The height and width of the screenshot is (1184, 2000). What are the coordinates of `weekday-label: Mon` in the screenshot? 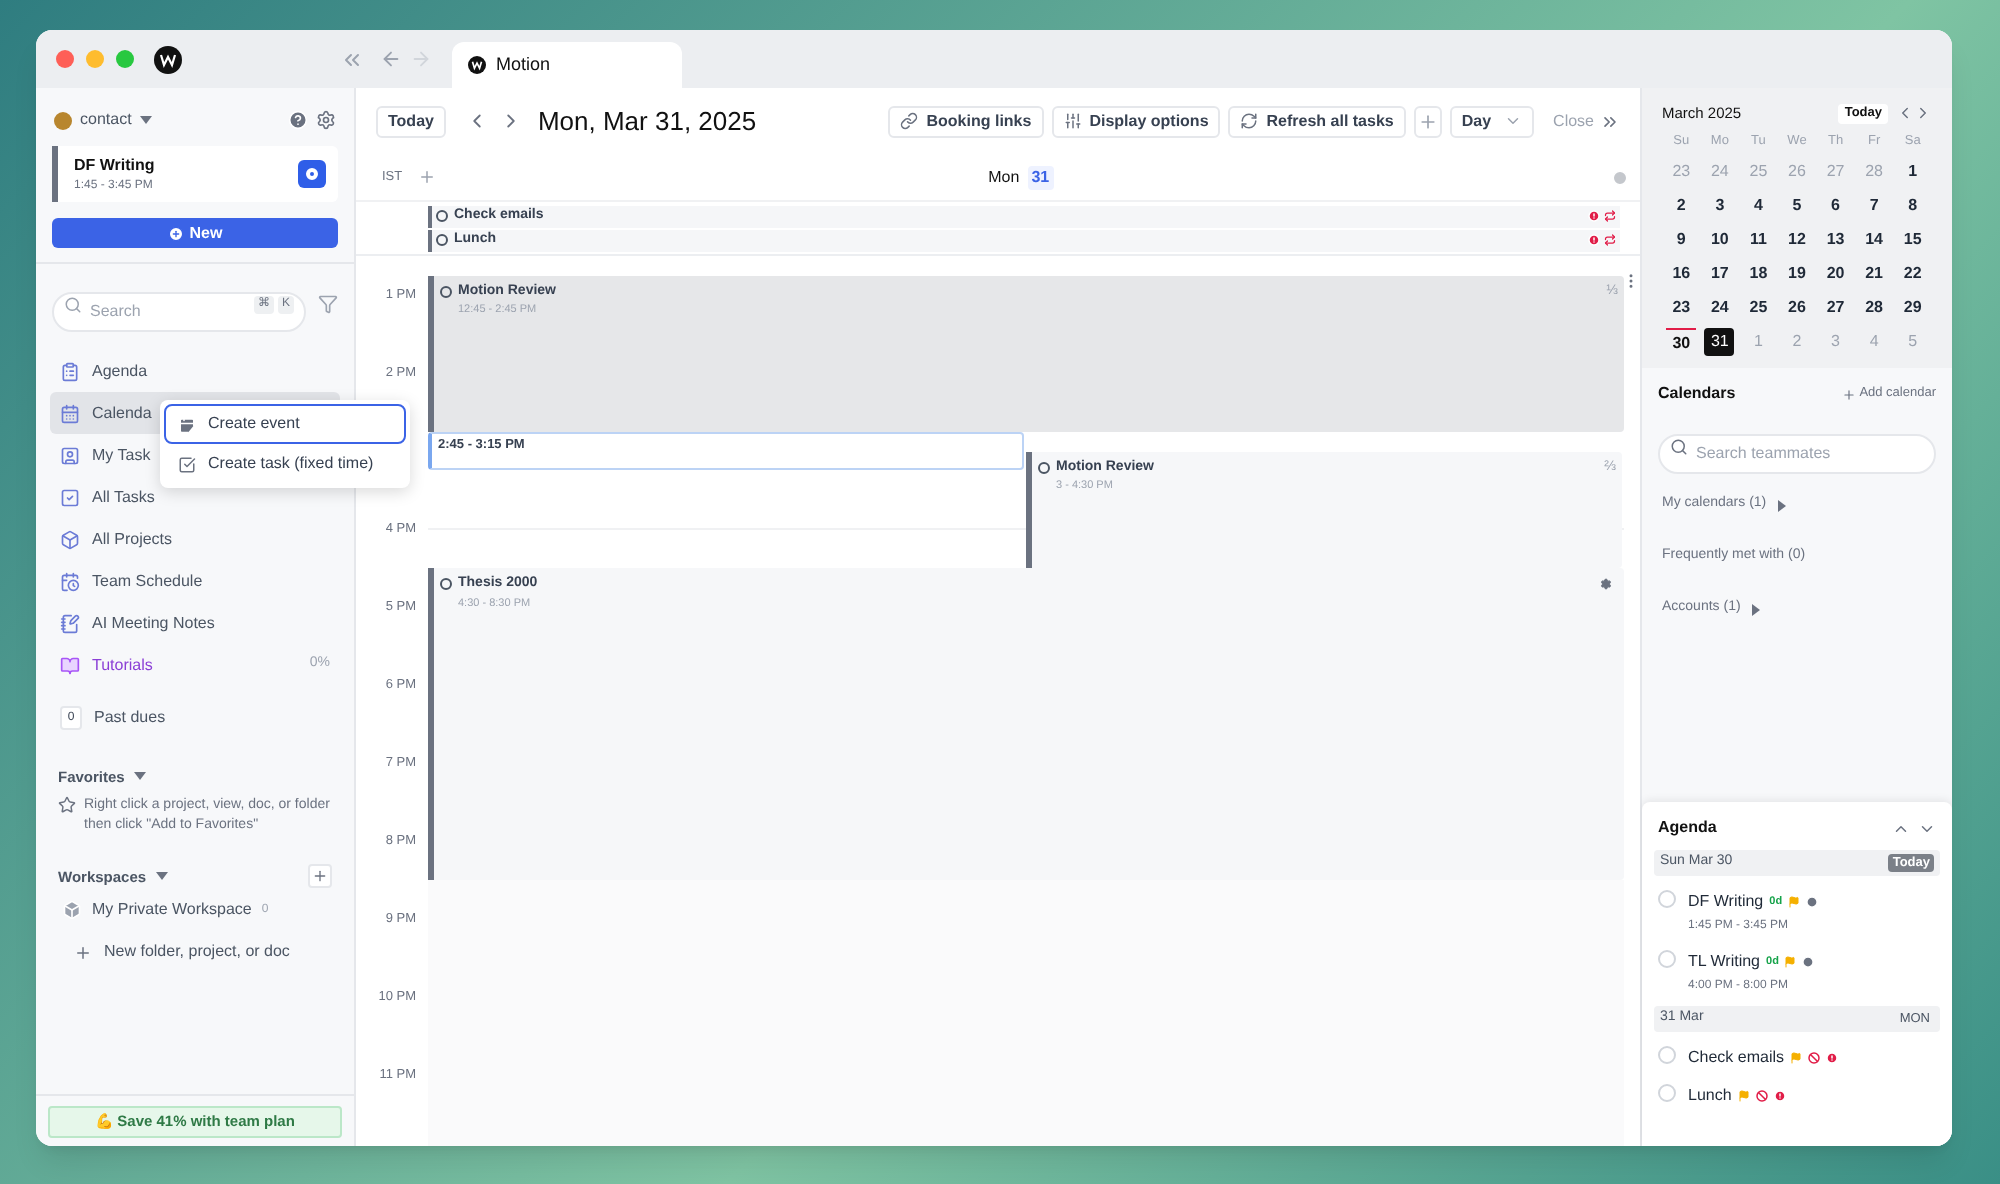 It's located at (1004, 177).